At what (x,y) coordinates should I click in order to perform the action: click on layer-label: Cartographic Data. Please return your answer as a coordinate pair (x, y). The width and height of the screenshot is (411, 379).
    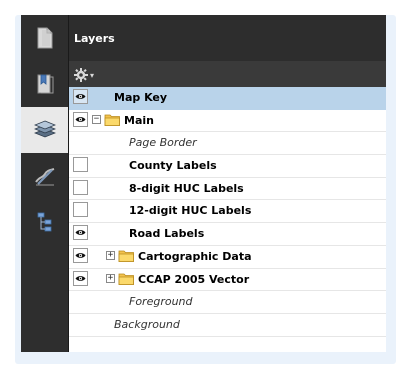
    Looking at the image, I should click on (195, 256).